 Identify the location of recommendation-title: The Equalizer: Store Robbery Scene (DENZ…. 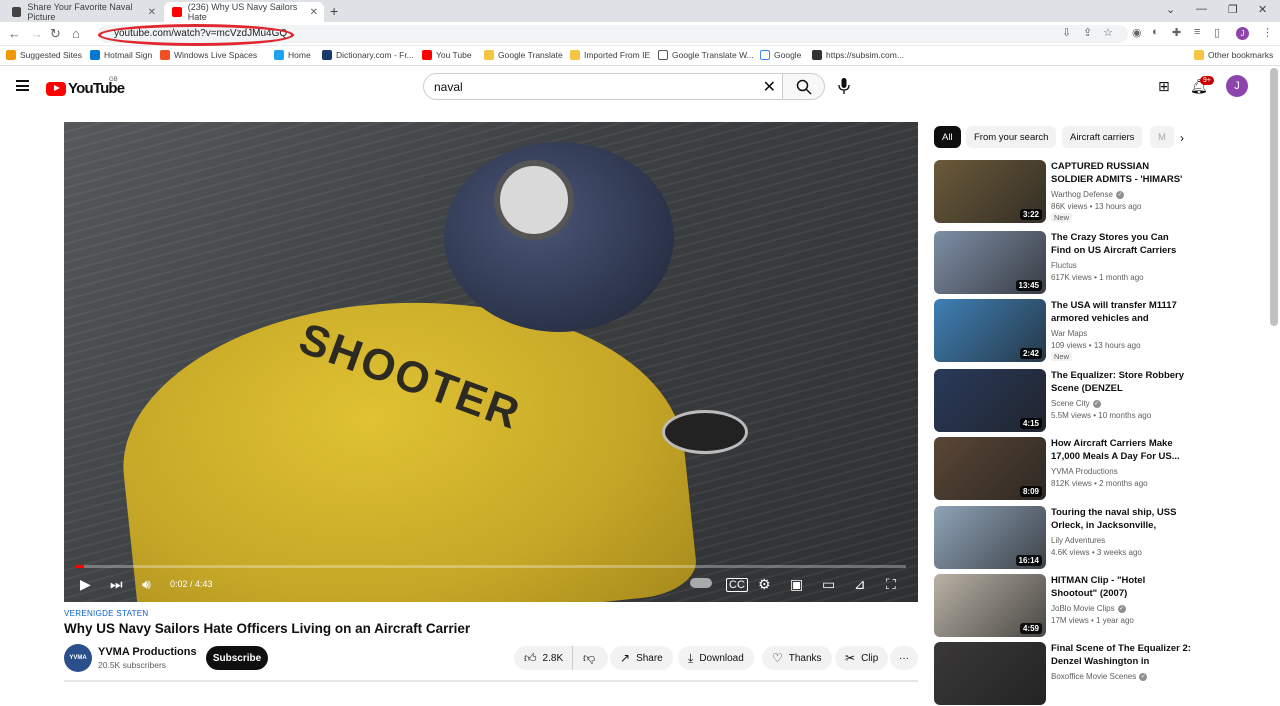
(1121, 382).